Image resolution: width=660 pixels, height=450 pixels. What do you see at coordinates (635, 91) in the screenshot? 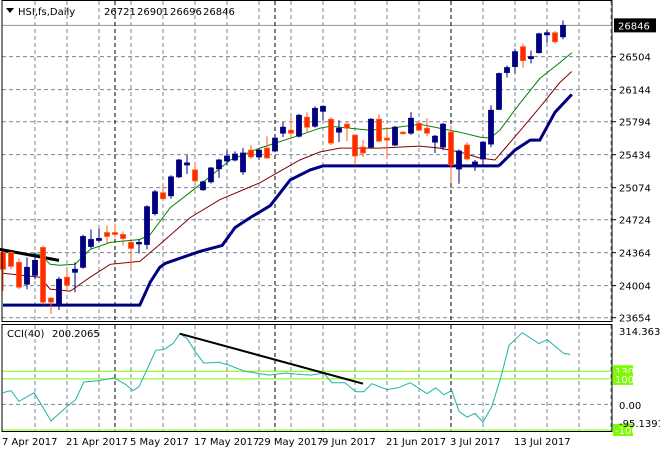
I see `price-tick-label: 26144` at bounding box center [635, 91].